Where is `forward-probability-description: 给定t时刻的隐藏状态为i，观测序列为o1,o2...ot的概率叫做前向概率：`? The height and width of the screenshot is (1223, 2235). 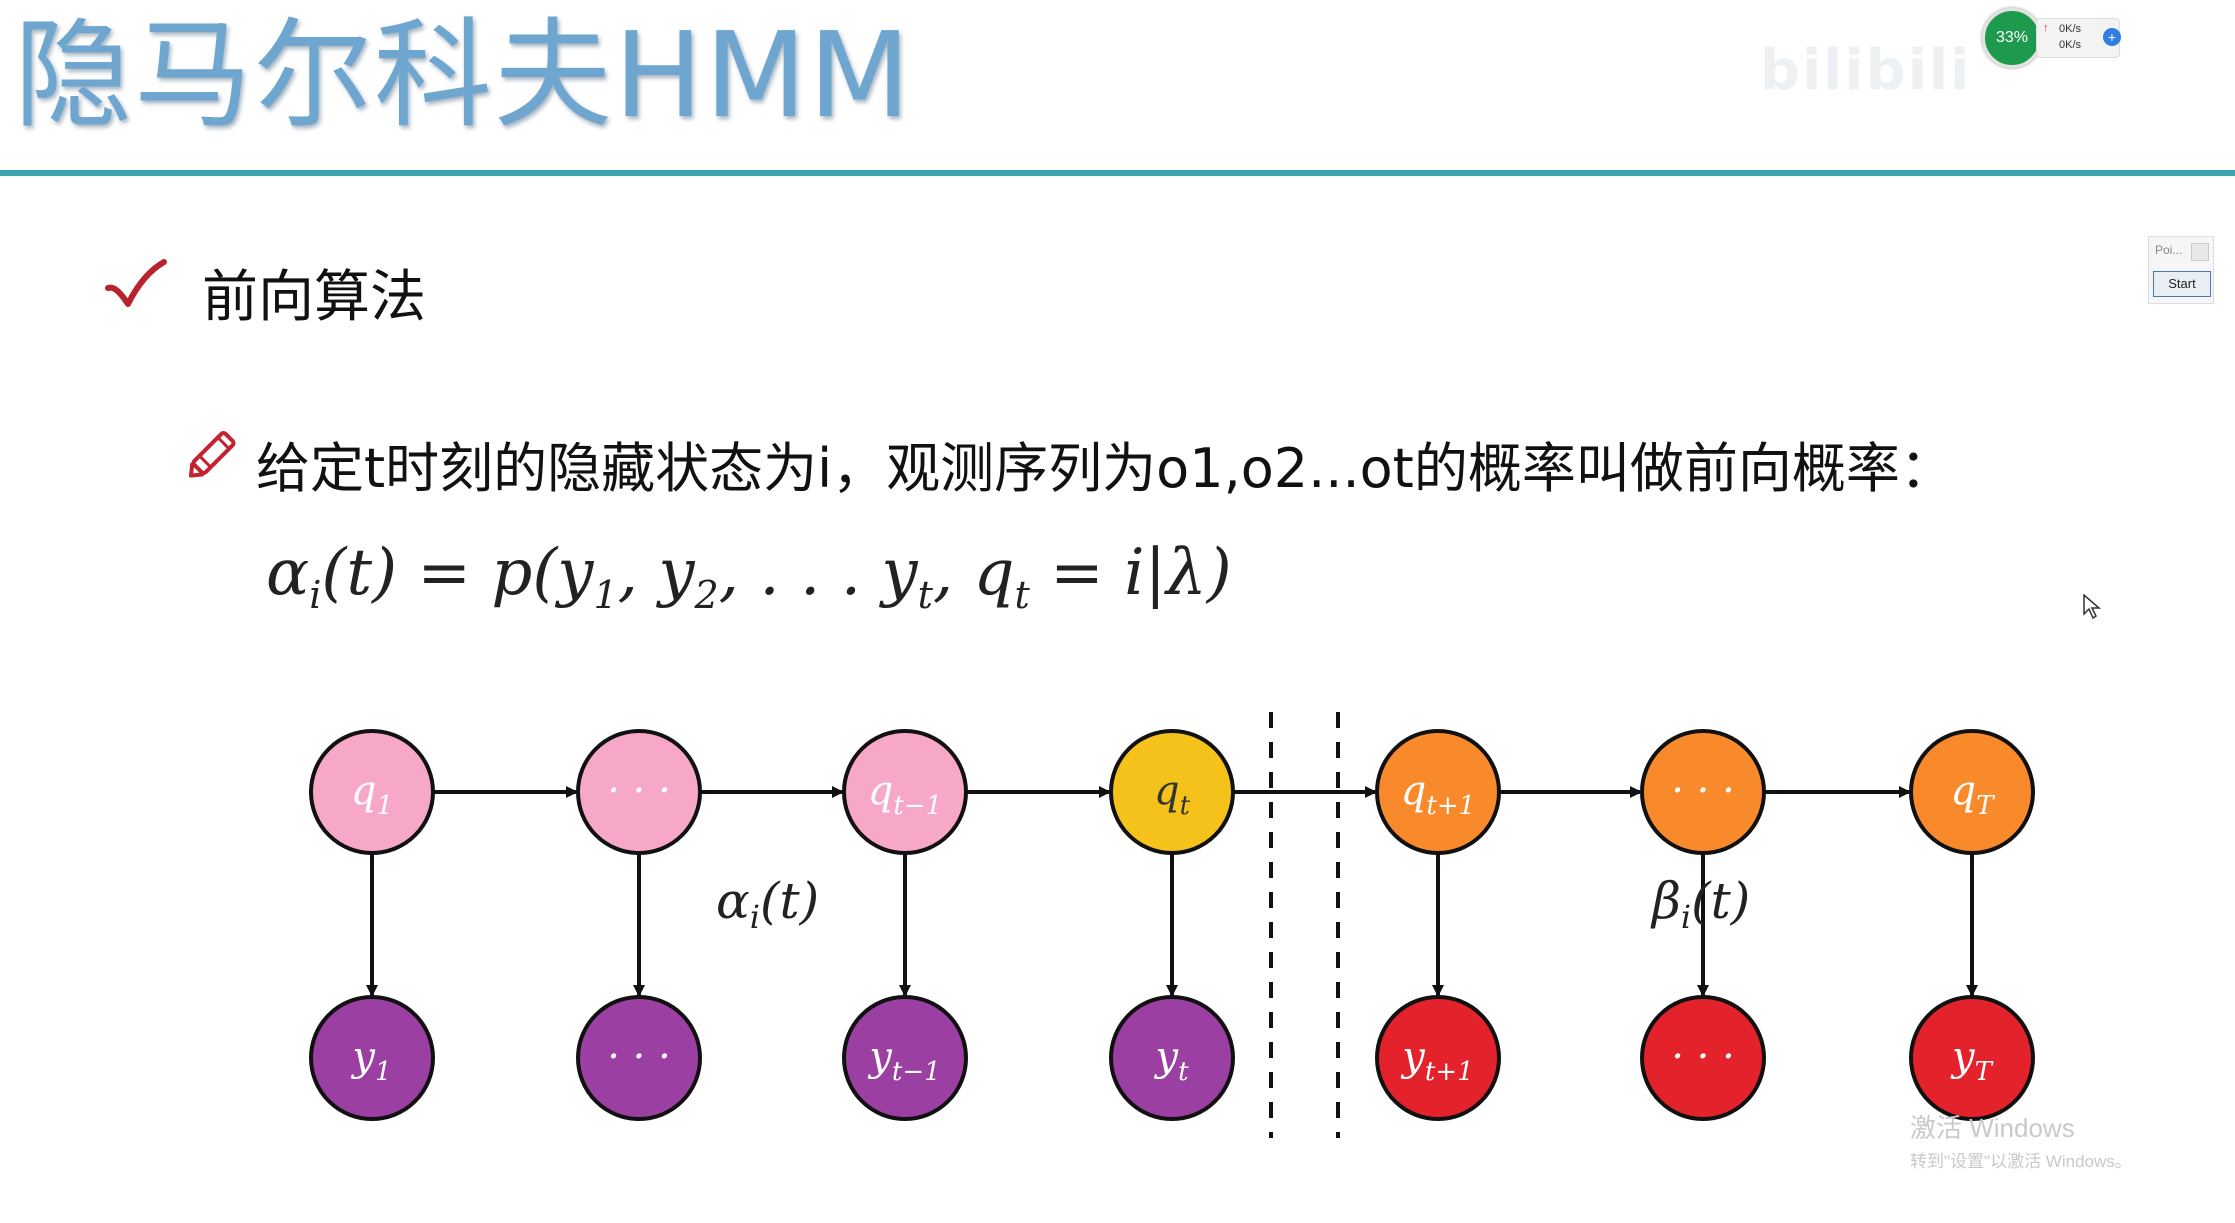 forward-probability-description: 给定t时刻的隐藏状态为i，观测序列为o1,o2...ot的概率叫做前向概率： is located at coordinates (1105, 468).